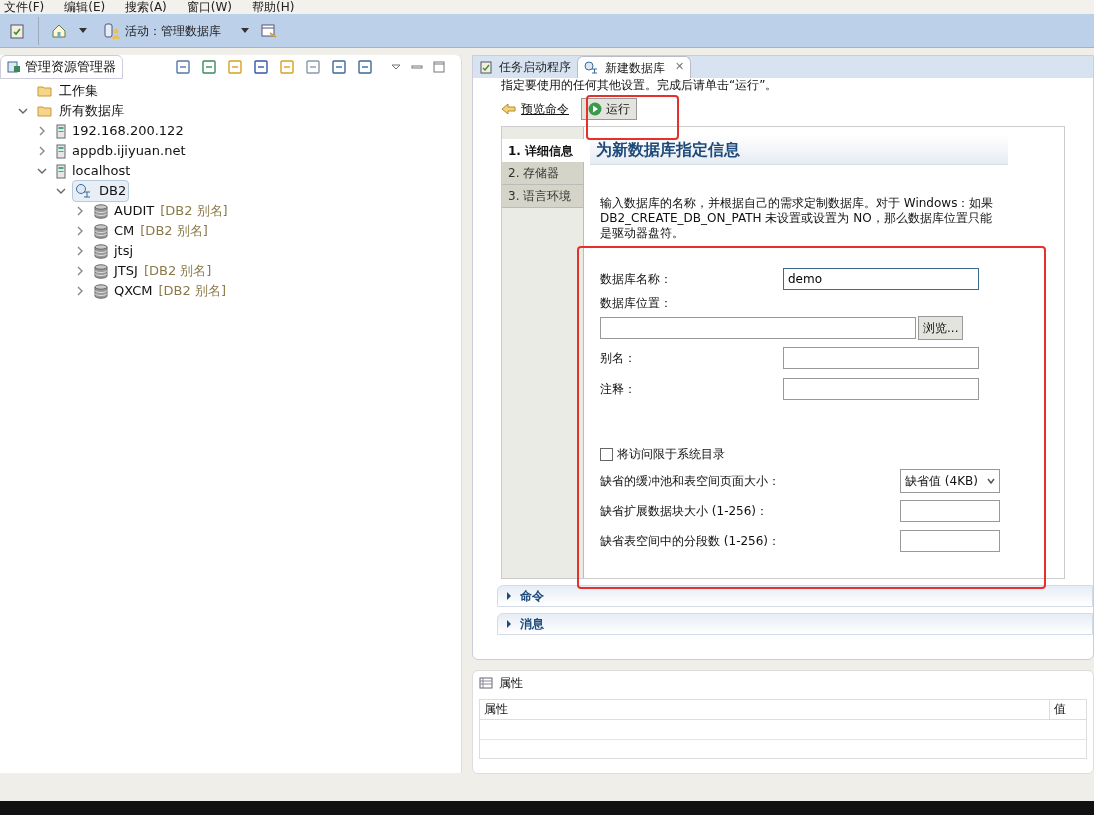 The width and height of the screenshot is (1094, 815). I want to click on panel-title: 属性, so click(511, 683).